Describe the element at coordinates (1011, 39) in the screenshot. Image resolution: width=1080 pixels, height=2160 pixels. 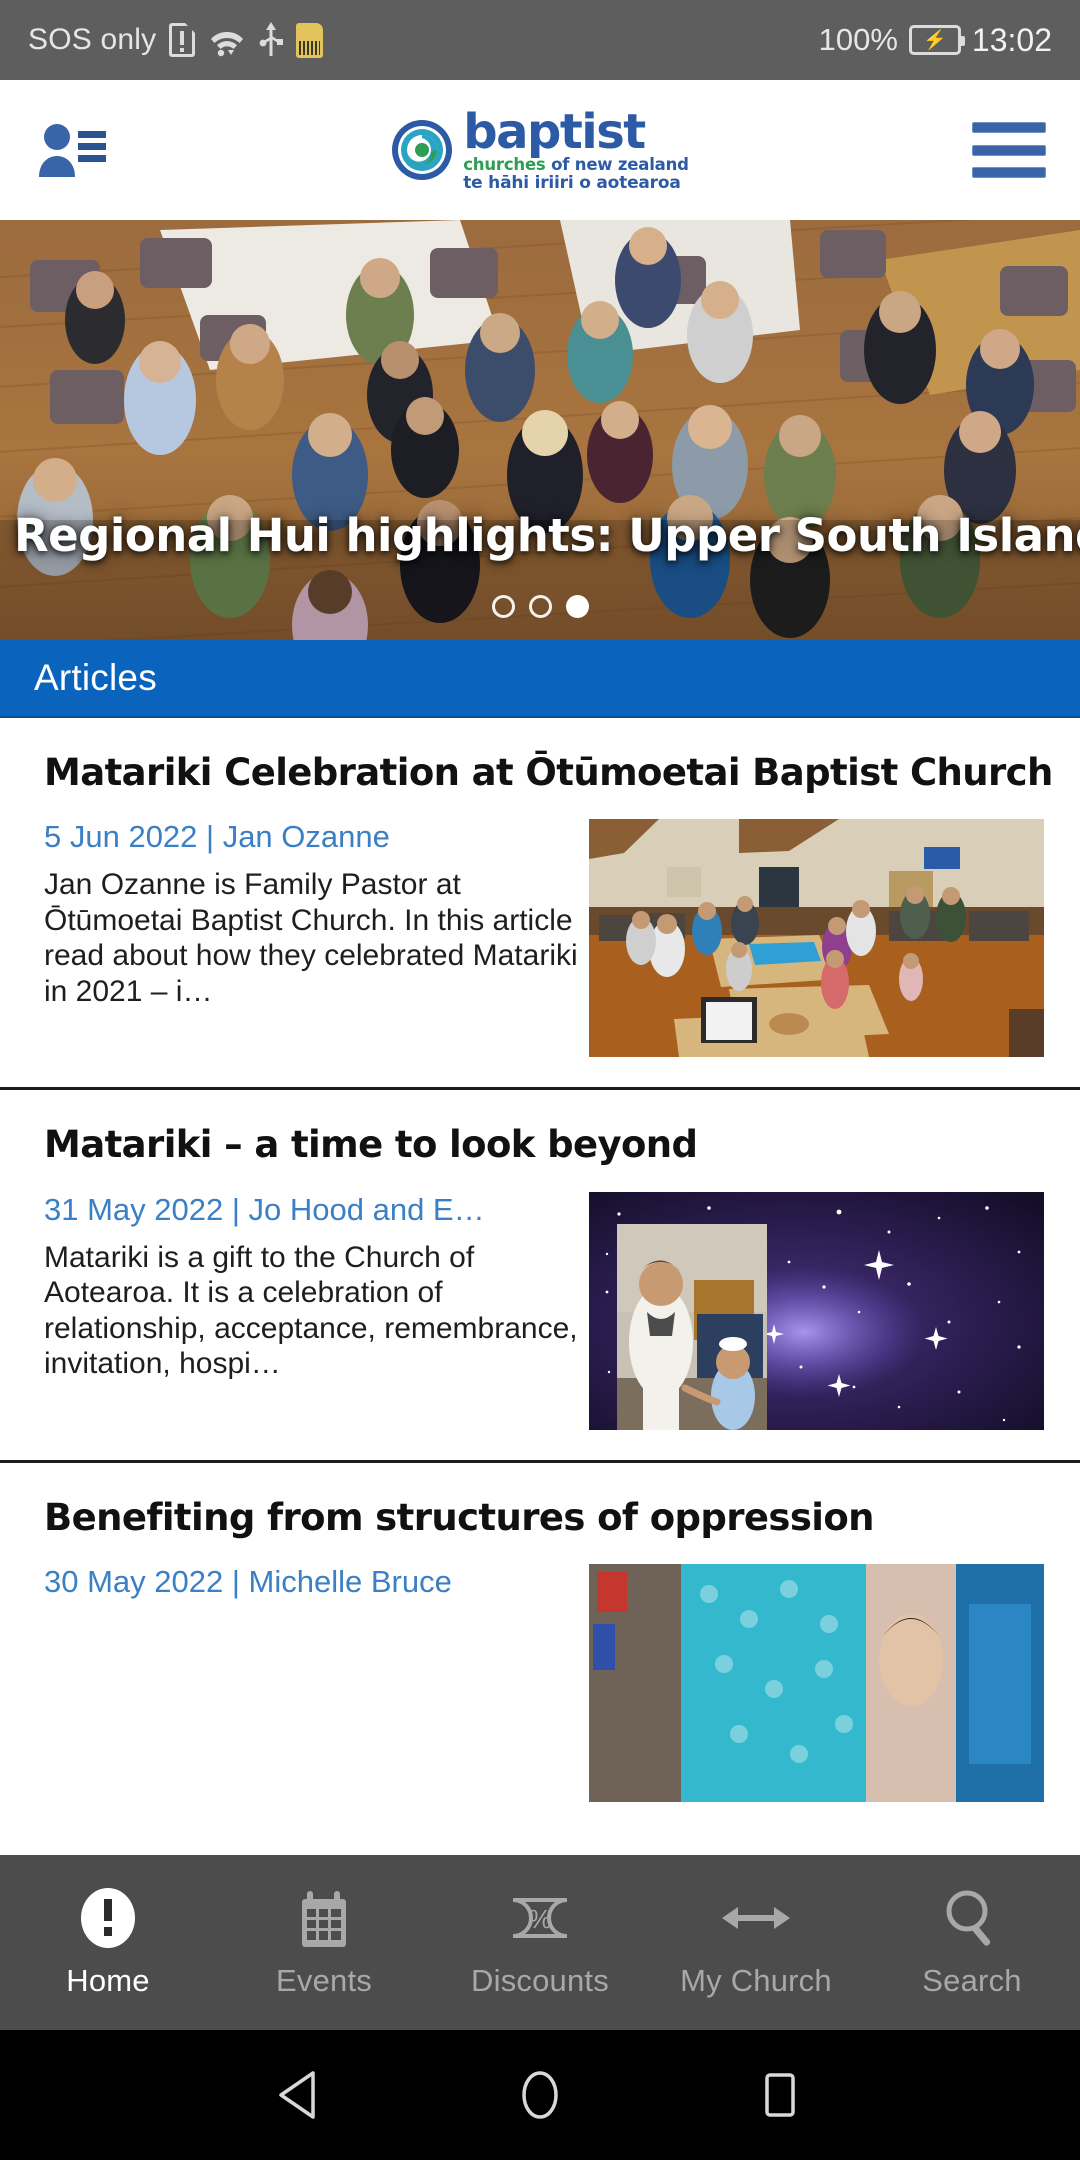
I see `clock-label: 13:02` at that location.